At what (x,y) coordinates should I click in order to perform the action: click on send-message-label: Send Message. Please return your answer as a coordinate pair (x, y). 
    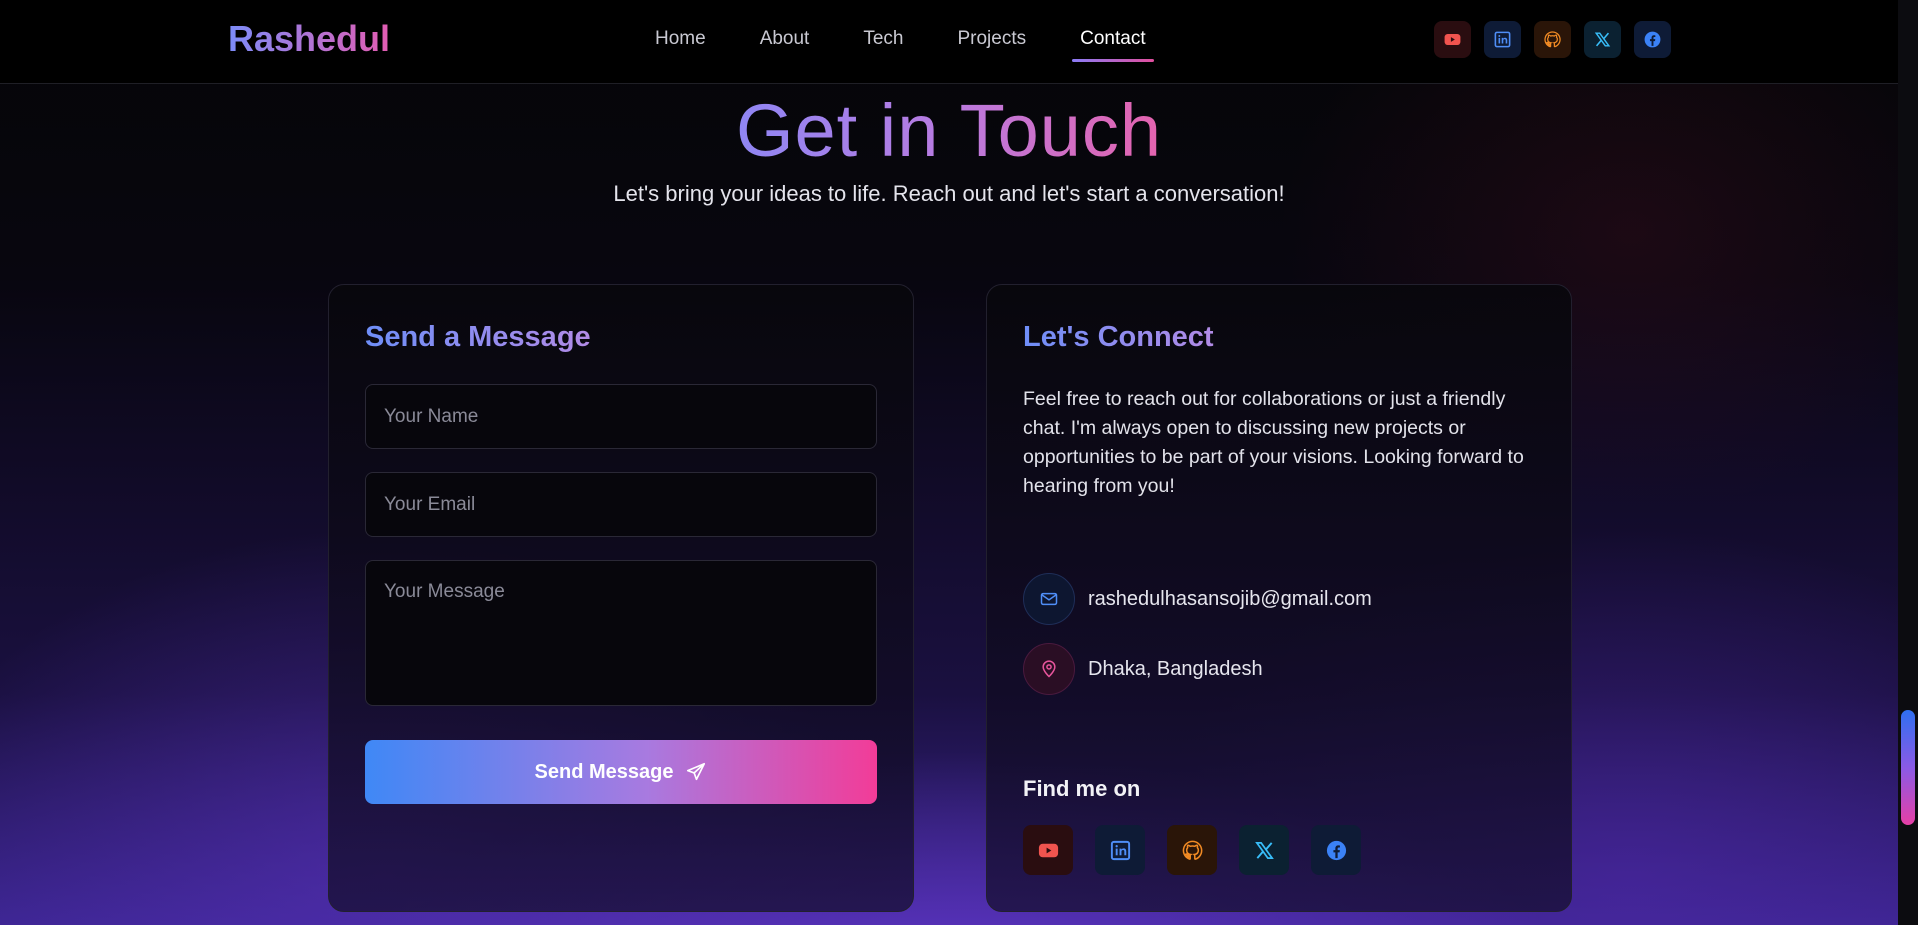
    Looking at the image, I should click on (604, 771).